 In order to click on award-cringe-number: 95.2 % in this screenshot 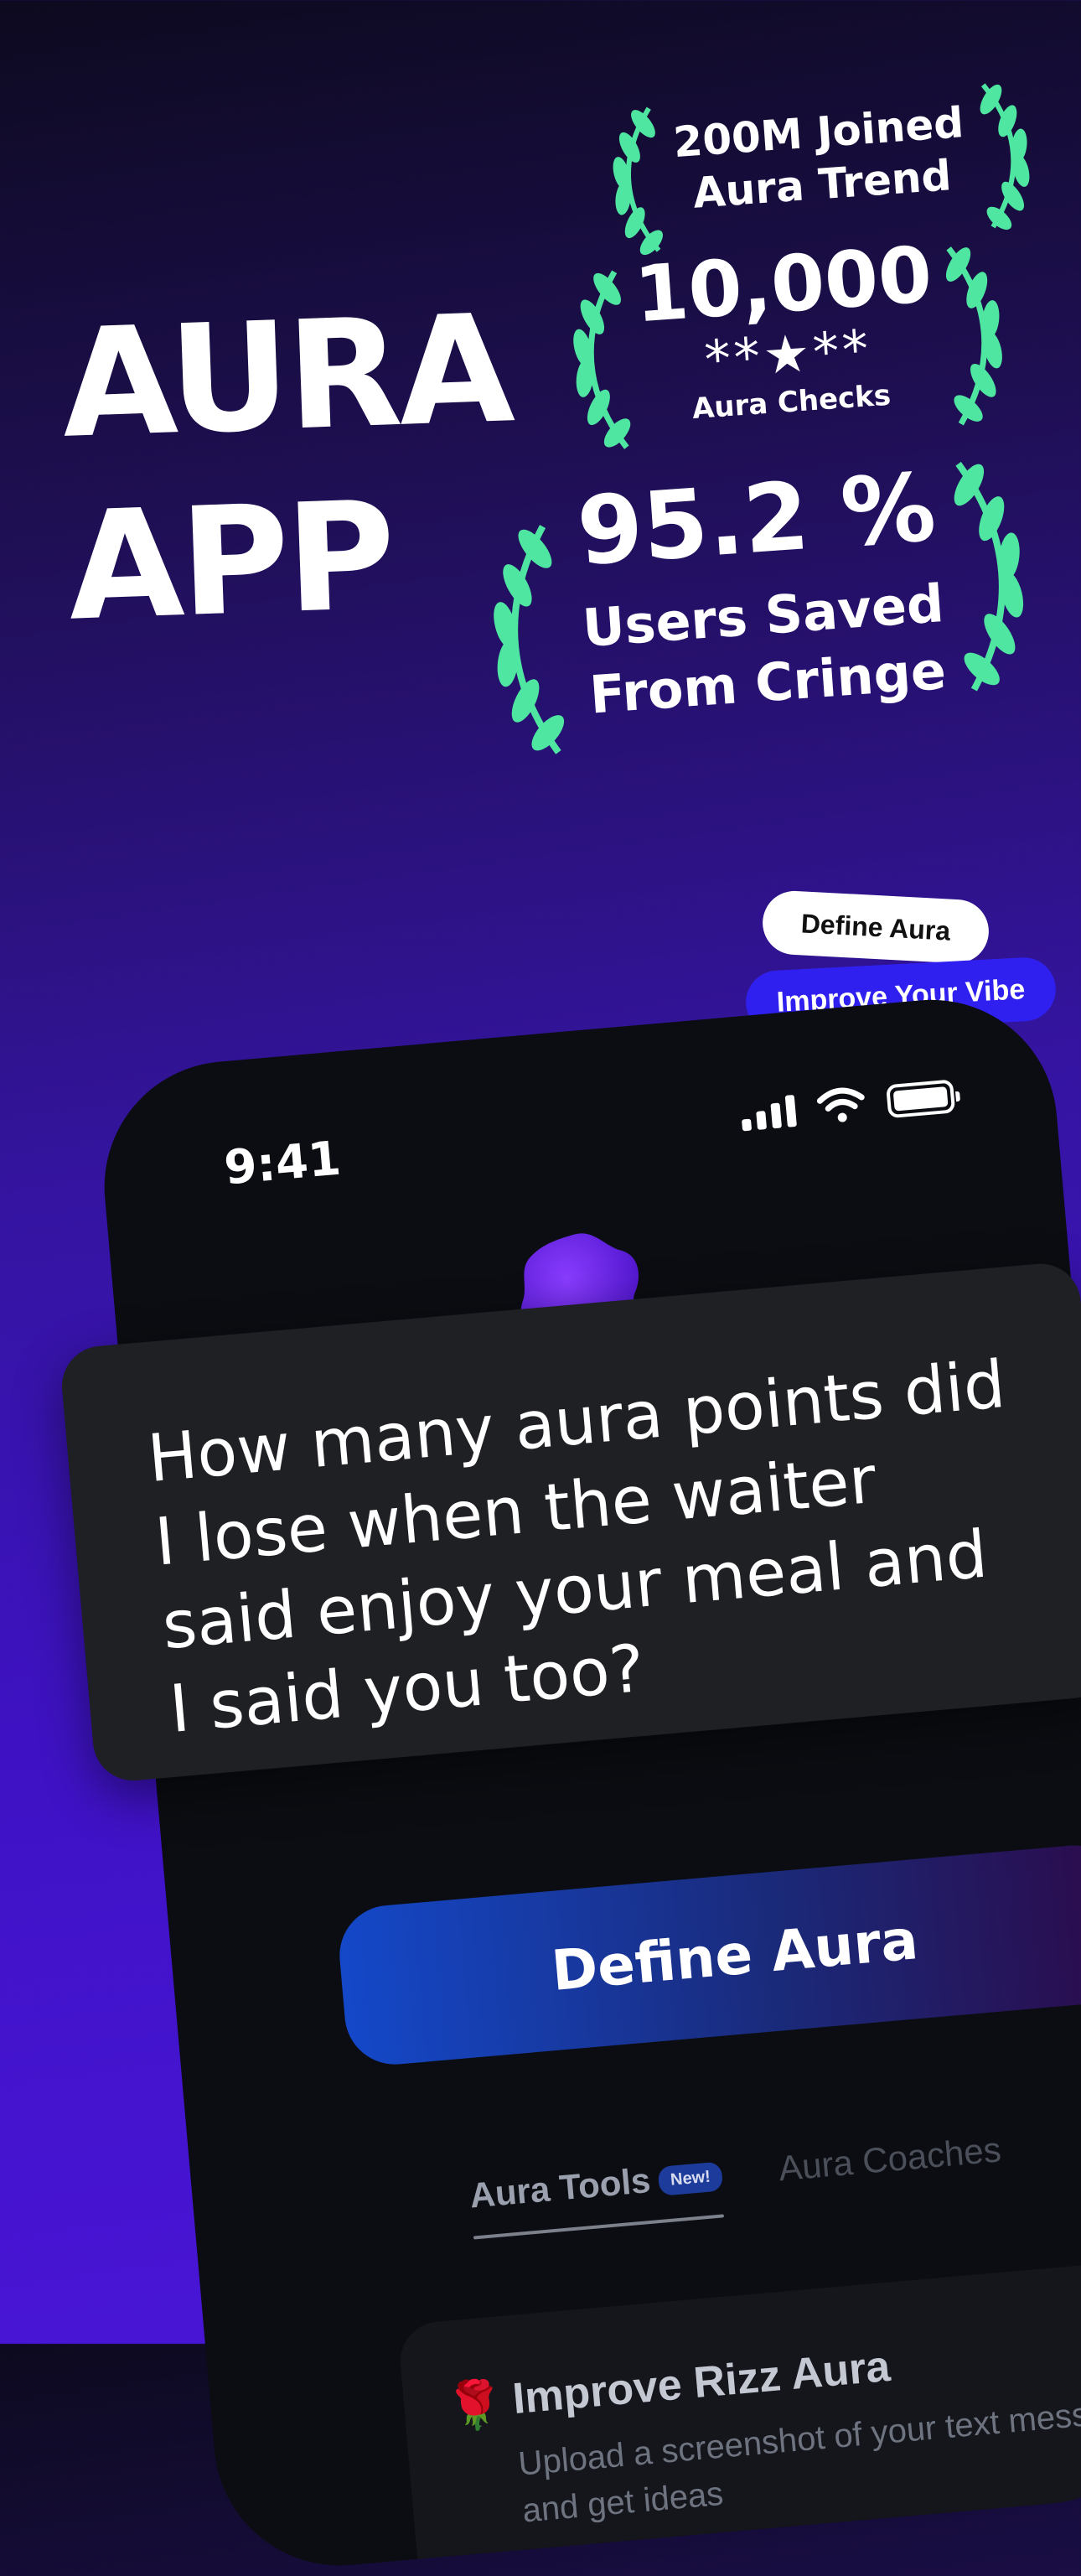, I will do `click(756, 520)`.